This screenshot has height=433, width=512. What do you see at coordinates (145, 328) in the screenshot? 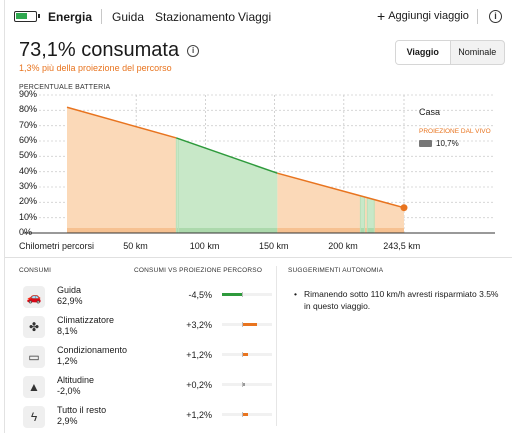
I see `consumption-row: ✤ Climatizzatore 8,1% +3,2%` at bounding box center [145, 328].